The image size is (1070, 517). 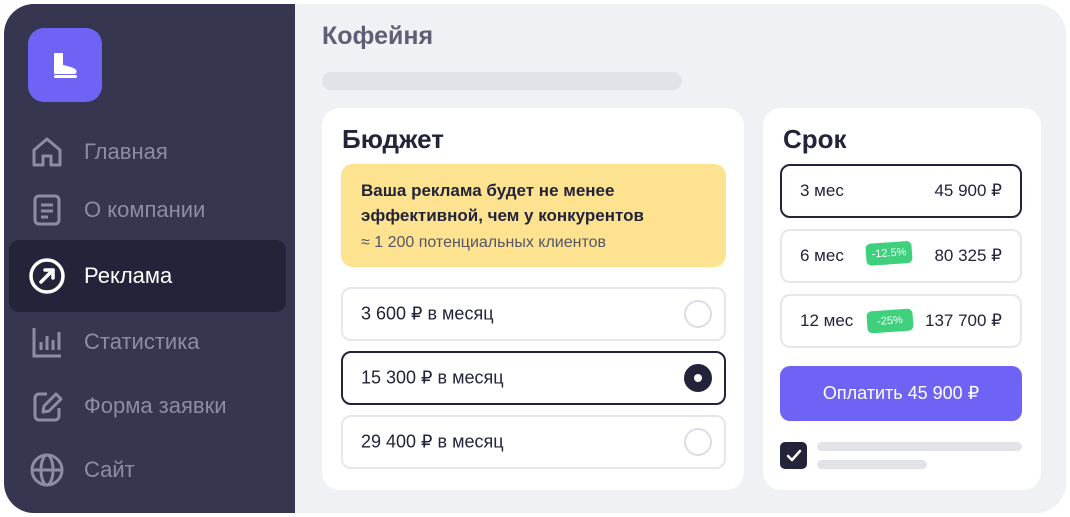 I want to click on logo, so click(x=65, y=65).